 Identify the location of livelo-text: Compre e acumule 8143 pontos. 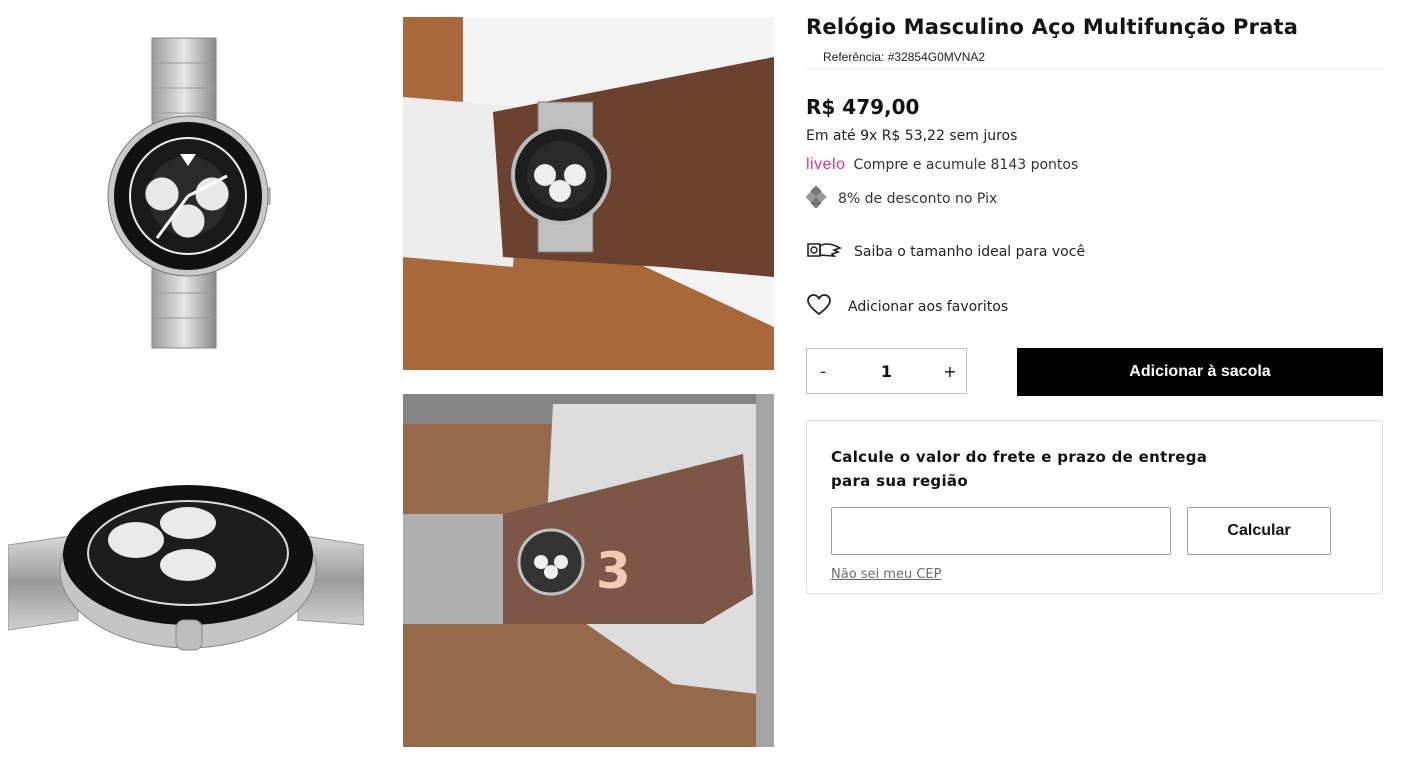
(966, 165).